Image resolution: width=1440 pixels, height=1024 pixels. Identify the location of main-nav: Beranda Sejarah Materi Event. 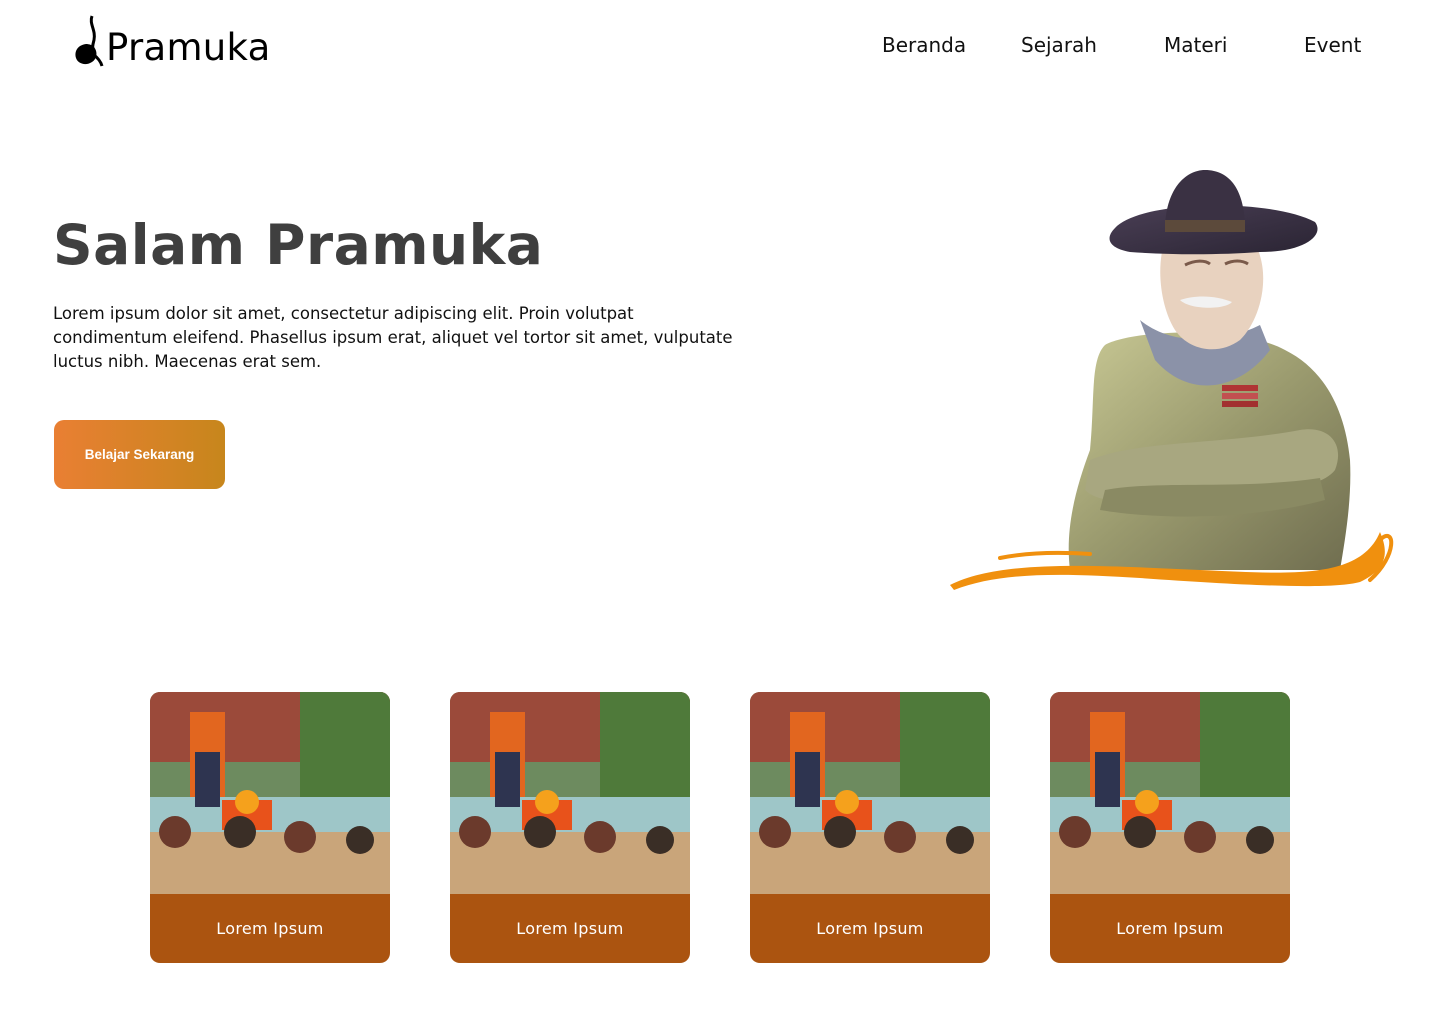
(720, 45).